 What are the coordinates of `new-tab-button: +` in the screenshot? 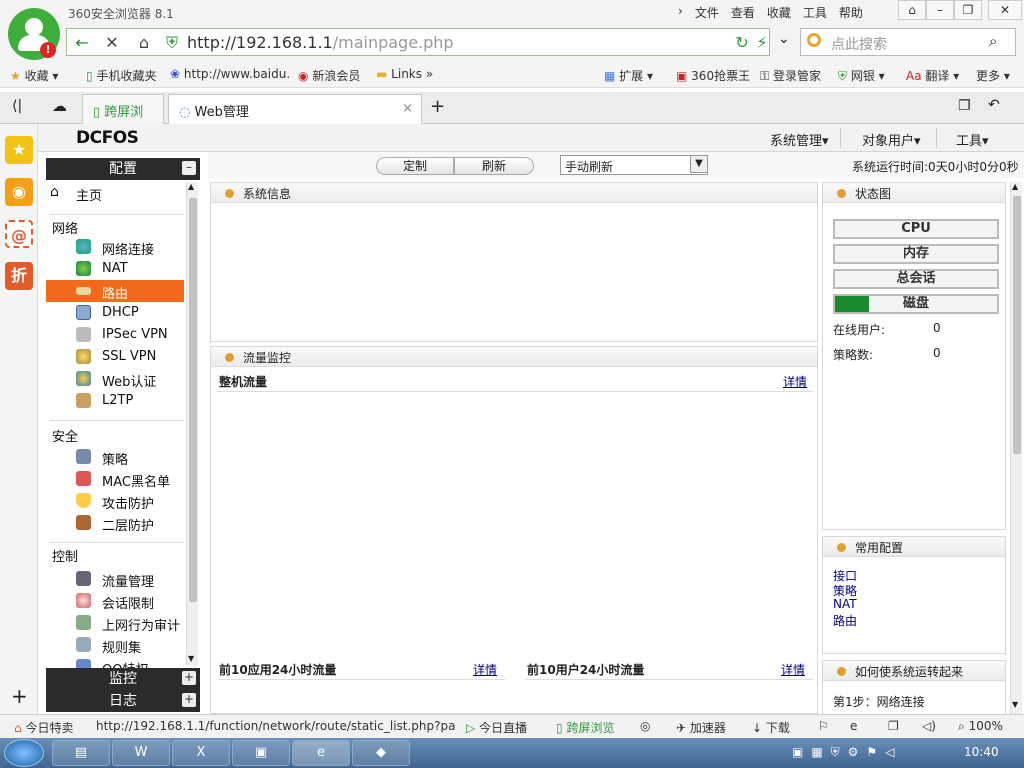 It's located at (437, 106).